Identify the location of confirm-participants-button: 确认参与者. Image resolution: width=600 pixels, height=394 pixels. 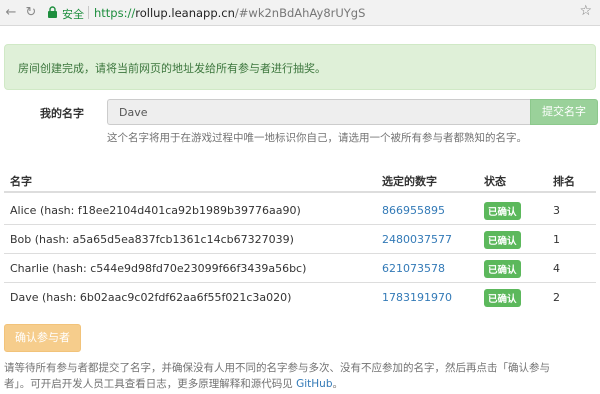
(42, 338).